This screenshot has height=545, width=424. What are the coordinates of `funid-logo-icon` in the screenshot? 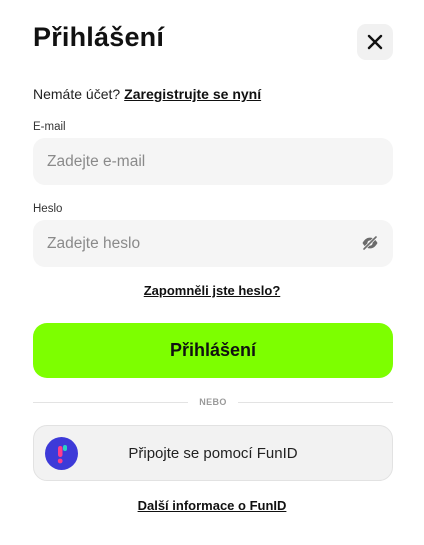 It's located at (61, 453).